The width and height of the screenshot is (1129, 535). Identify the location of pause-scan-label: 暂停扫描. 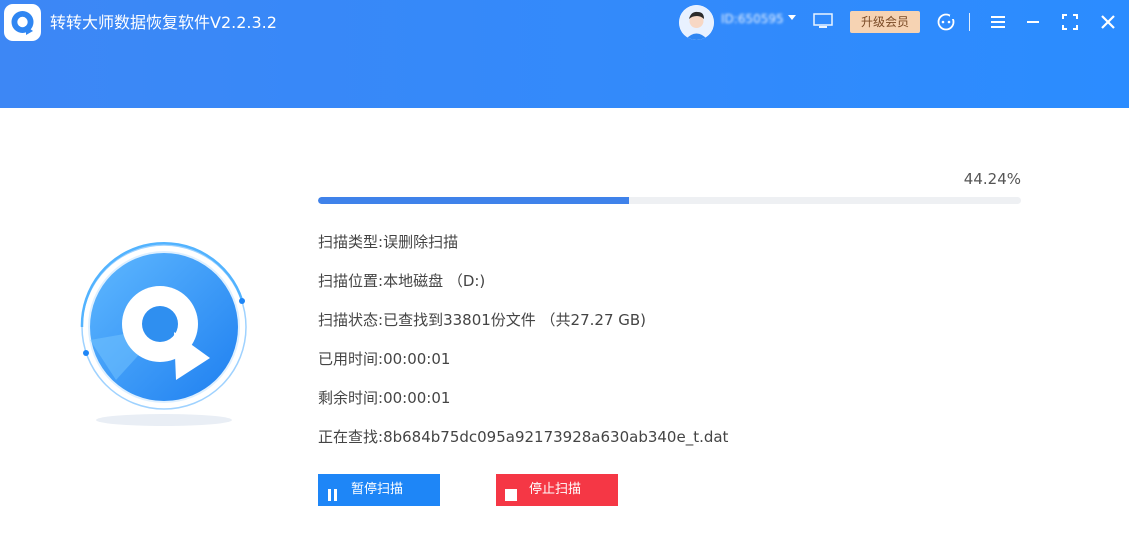
(377, 489).